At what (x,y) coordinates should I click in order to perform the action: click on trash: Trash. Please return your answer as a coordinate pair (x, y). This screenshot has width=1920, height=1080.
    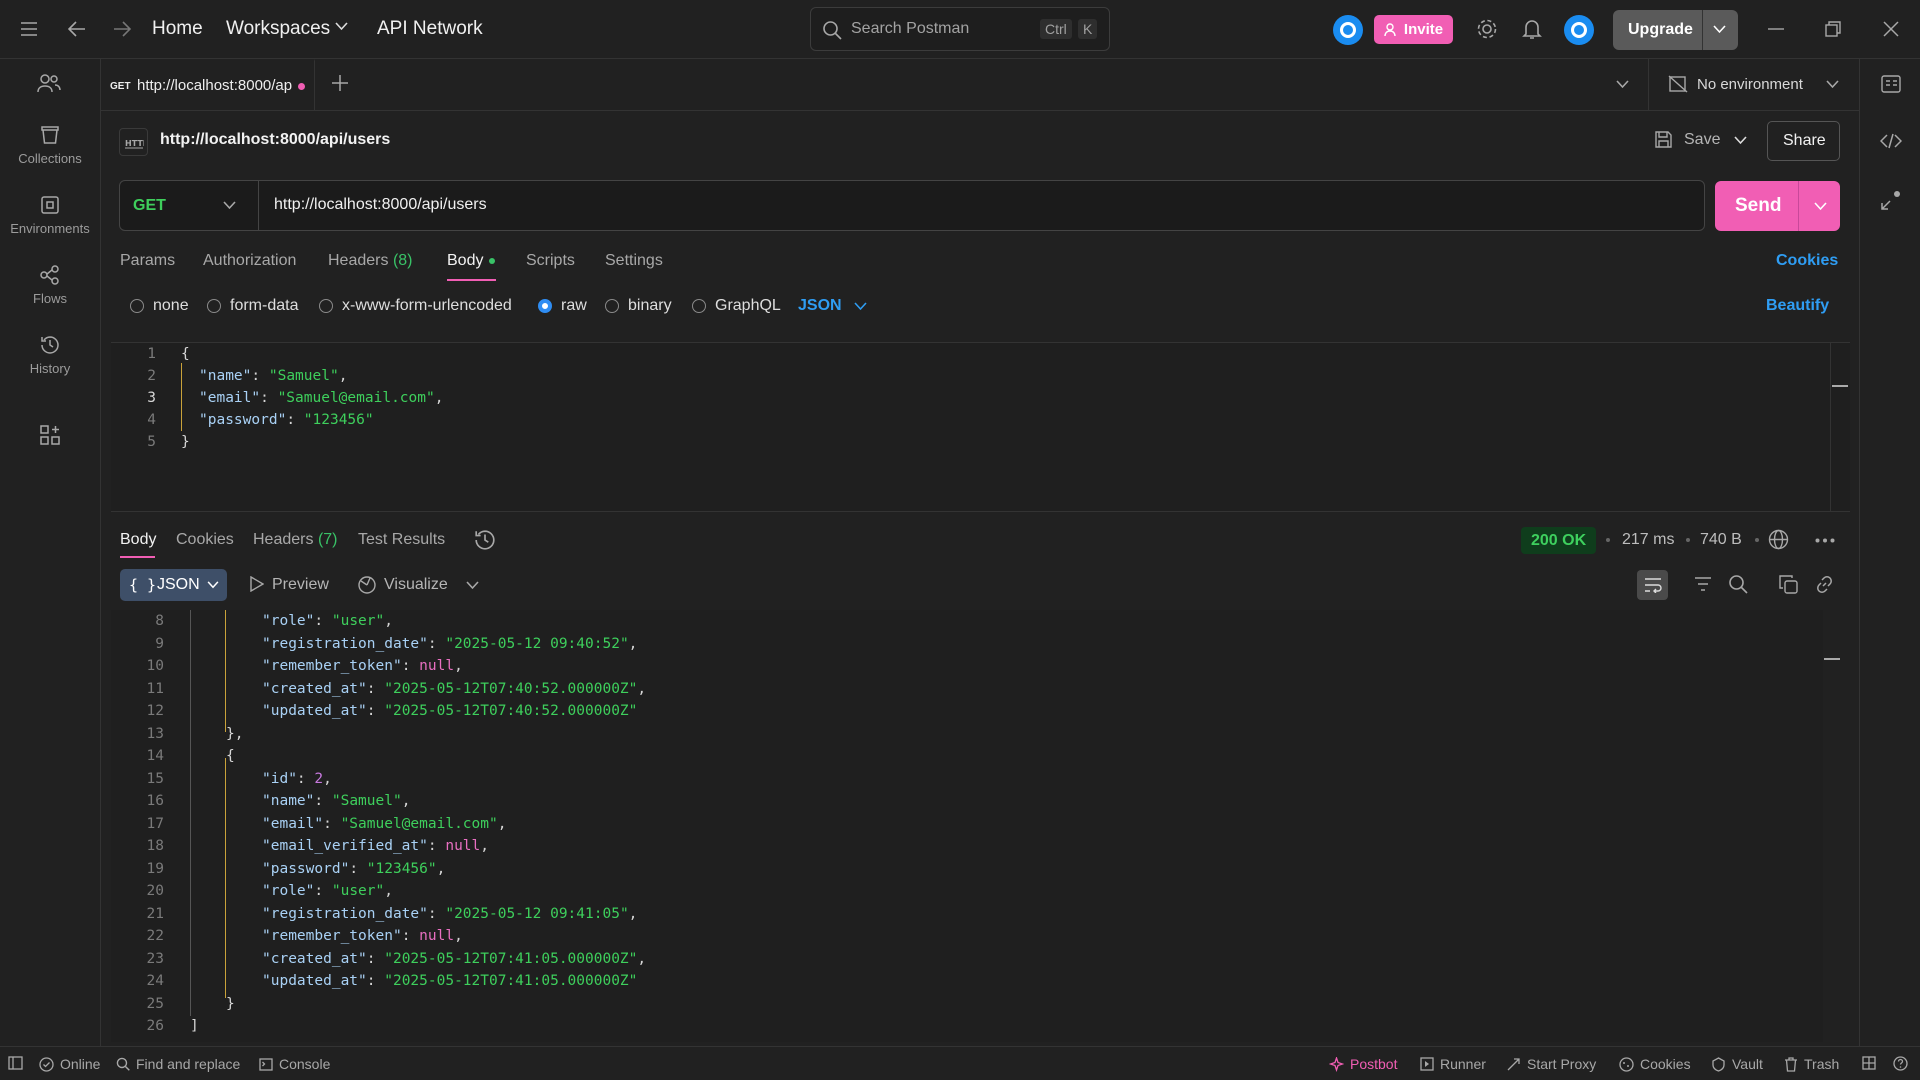
    Looking at the image, I should click on (1811, 1064).